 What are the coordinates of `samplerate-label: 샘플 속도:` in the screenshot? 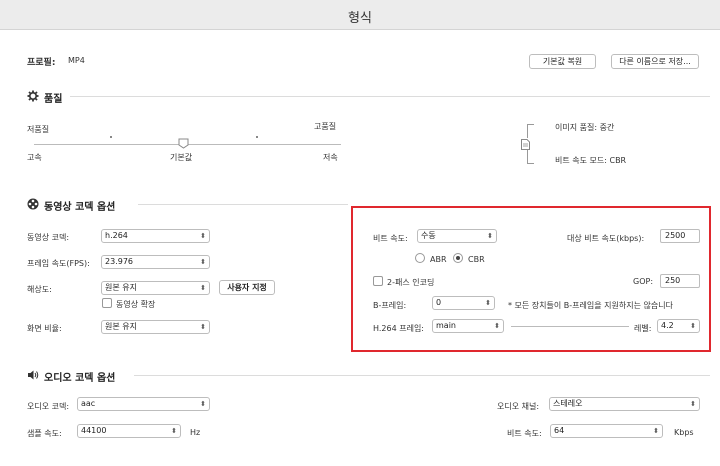 It's located at (44, 433).